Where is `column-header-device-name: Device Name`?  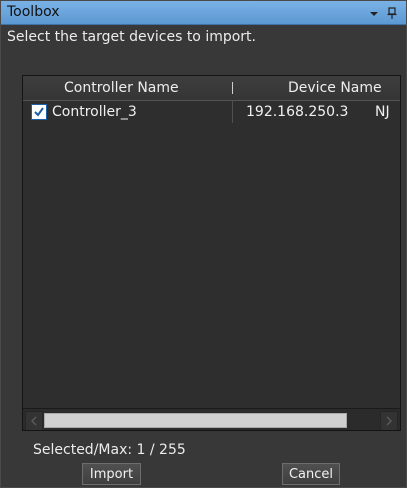 column-header-device-name: Device Name is located at coordinates (335, 88).